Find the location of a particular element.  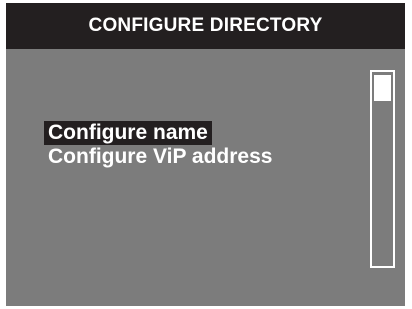

page-title: CONFIGURE DIRECTORY is located at coordinates (205, 25).